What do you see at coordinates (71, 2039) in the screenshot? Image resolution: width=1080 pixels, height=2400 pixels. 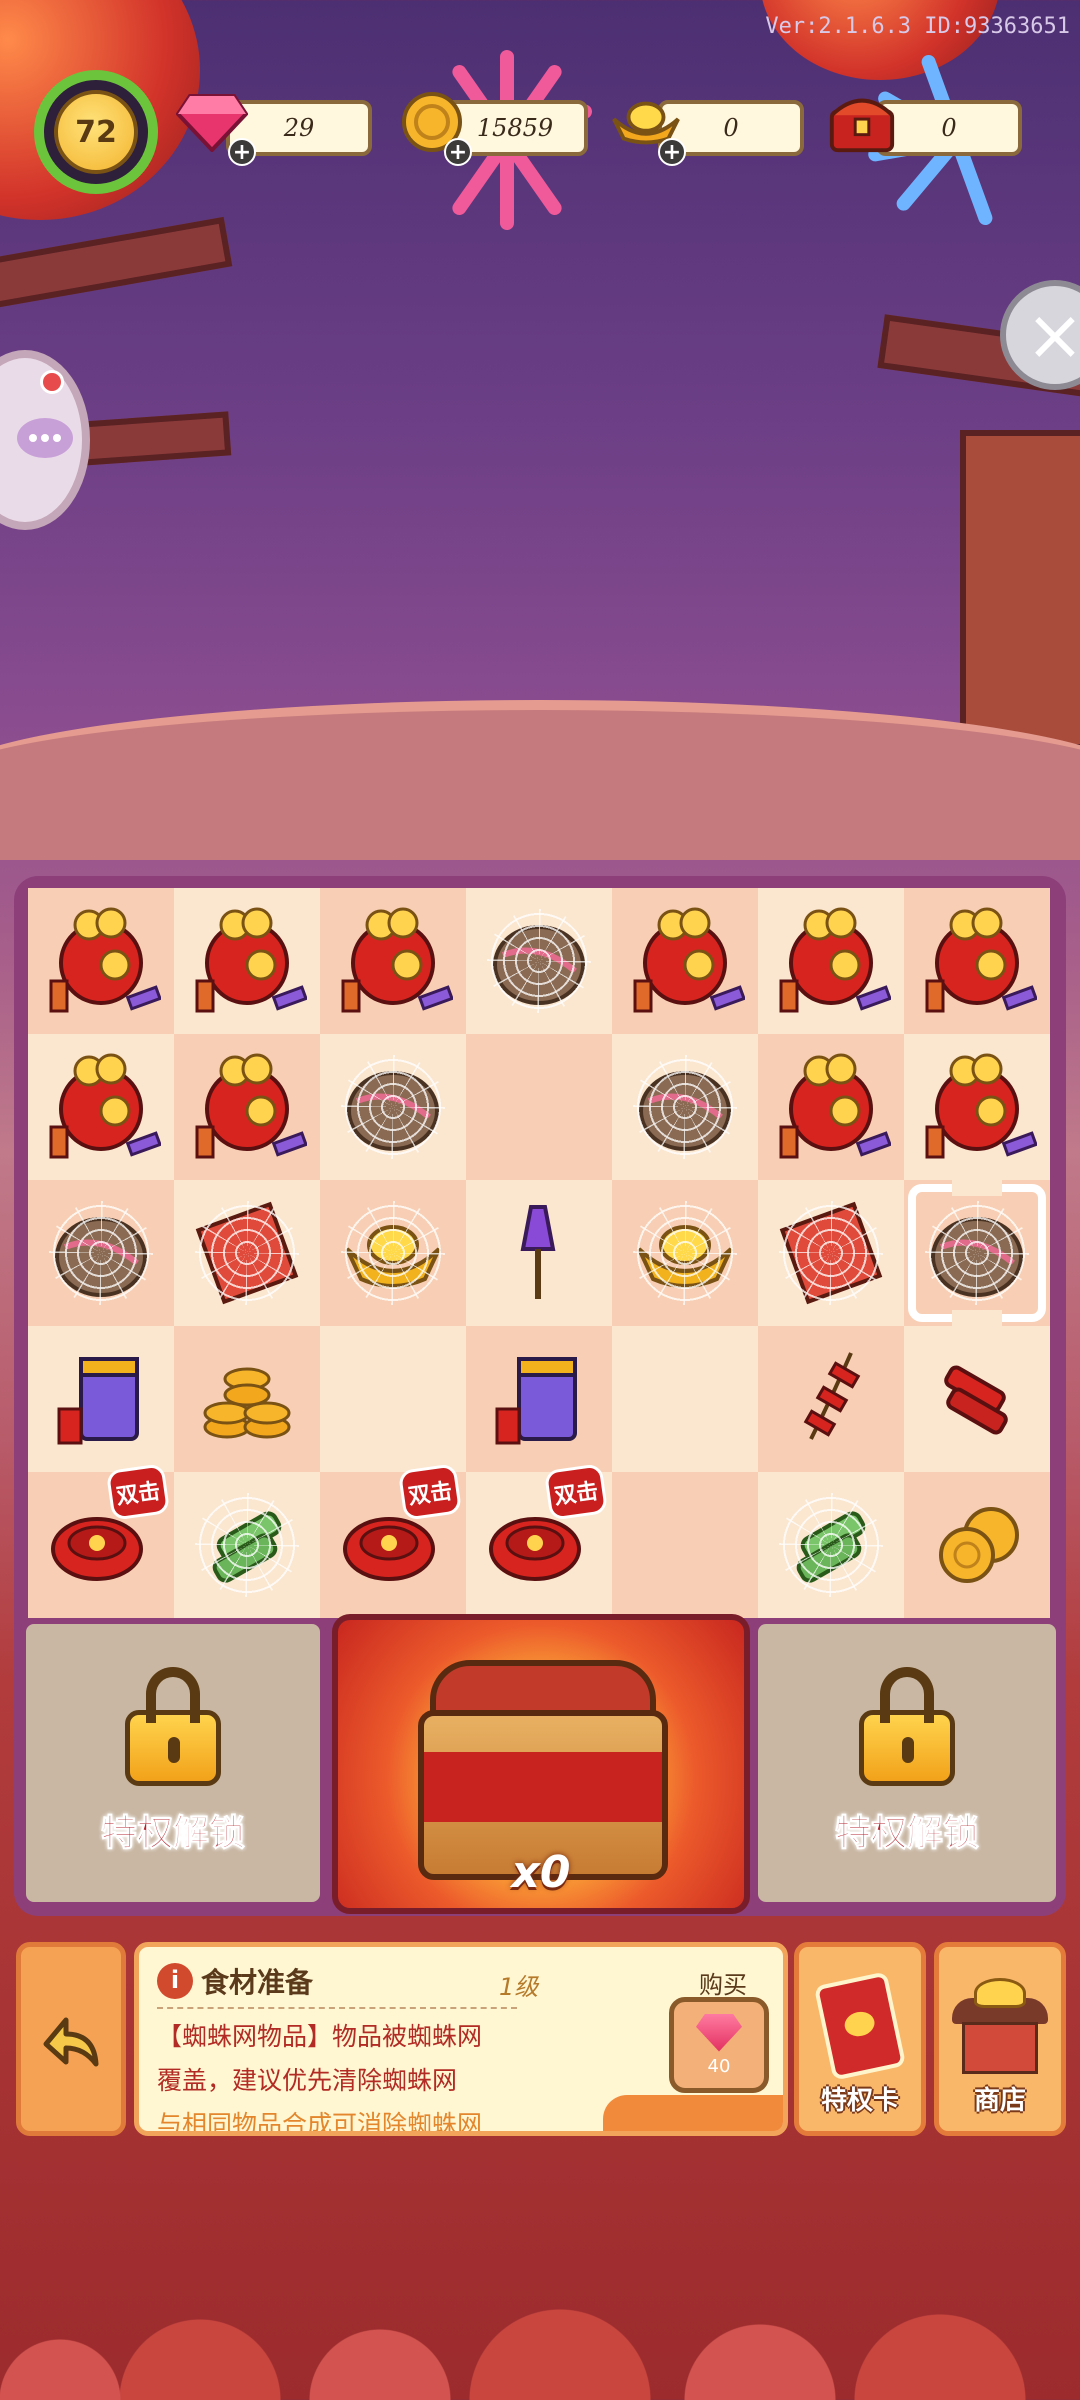 I see `back-arrow-icon` at bounding box center [71, 2039].